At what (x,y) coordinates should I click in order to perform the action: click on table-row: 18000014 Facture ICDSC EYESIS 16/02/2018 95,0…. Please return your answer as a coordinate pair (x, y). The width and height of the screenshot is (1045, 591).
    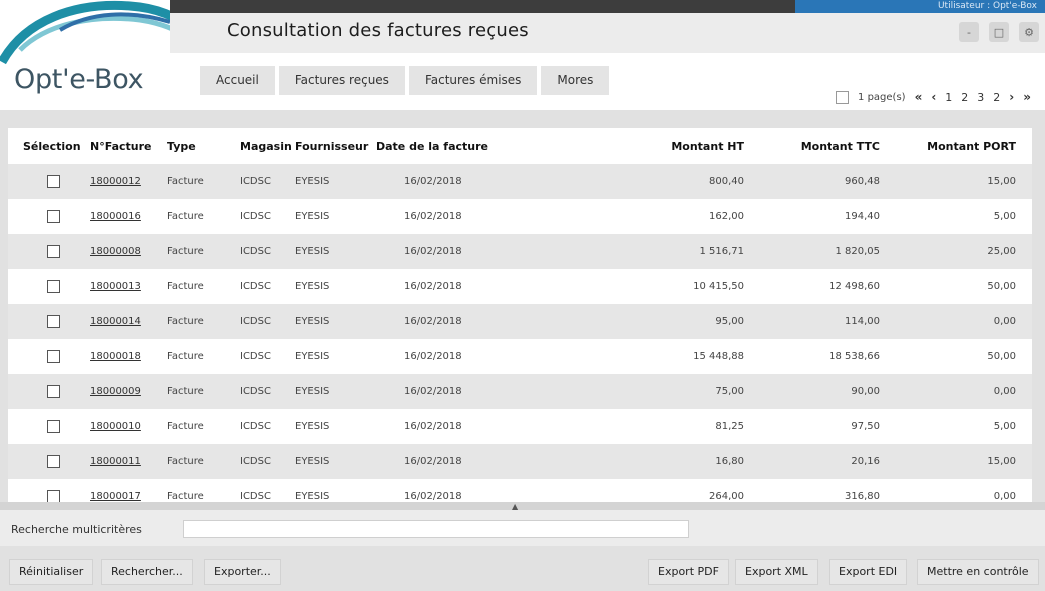
    Looking at the image, I should click on (520, 321).